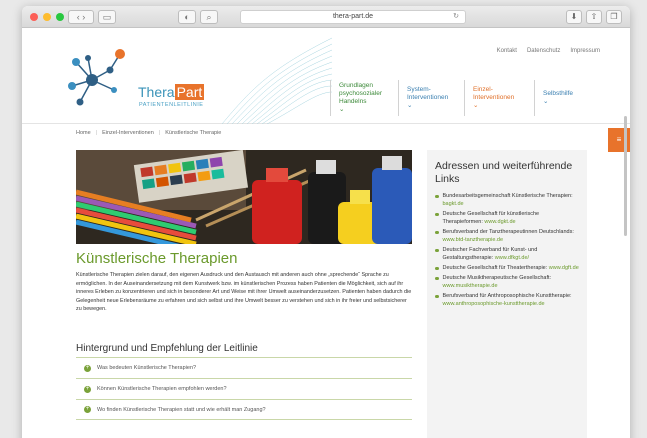 This screenshot has height=438, width=647. I want to click on url-text: thera-part.de, so click(353, 16).